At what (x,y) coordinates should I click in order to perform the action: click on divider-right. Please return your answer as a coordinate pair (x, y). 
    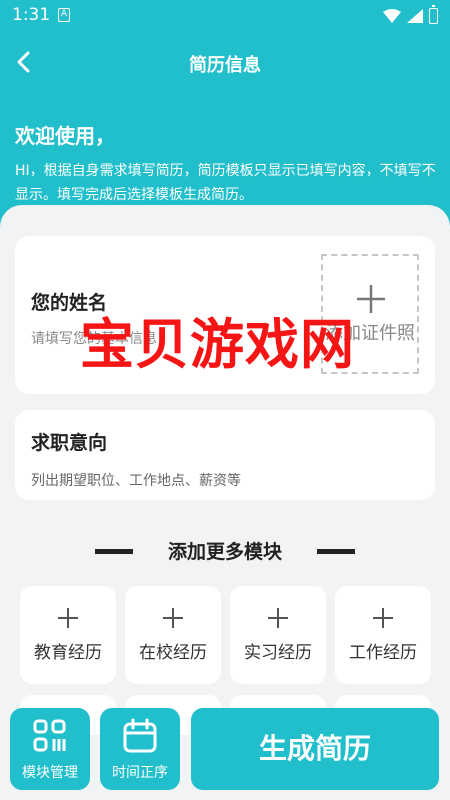
    Looking at the image, I should click on (336, 551).